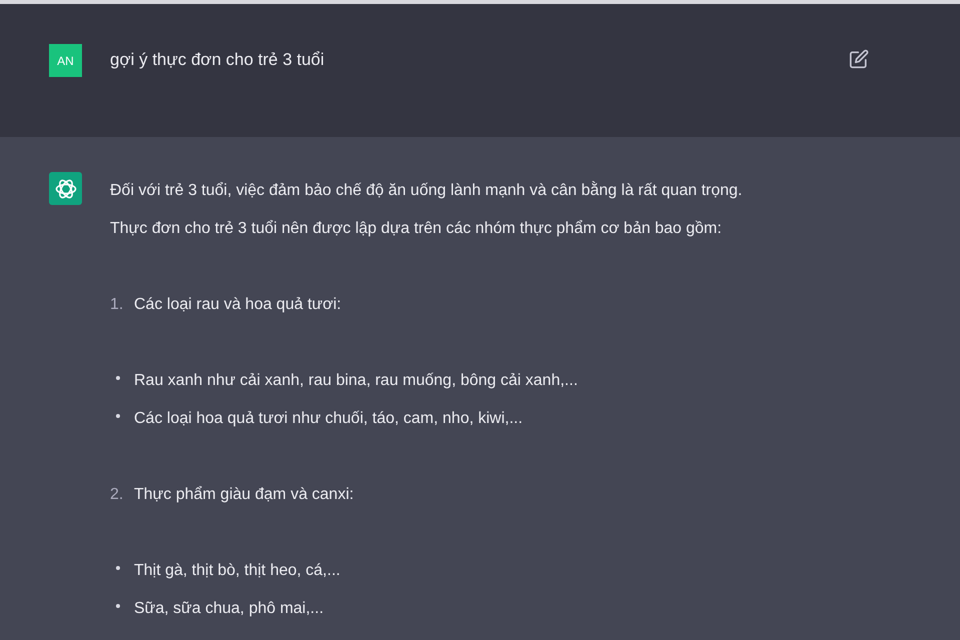  I want to click on user-message-text: gợi ý thực đơn cho trẻ 3 tuổi, so click(218, 60).